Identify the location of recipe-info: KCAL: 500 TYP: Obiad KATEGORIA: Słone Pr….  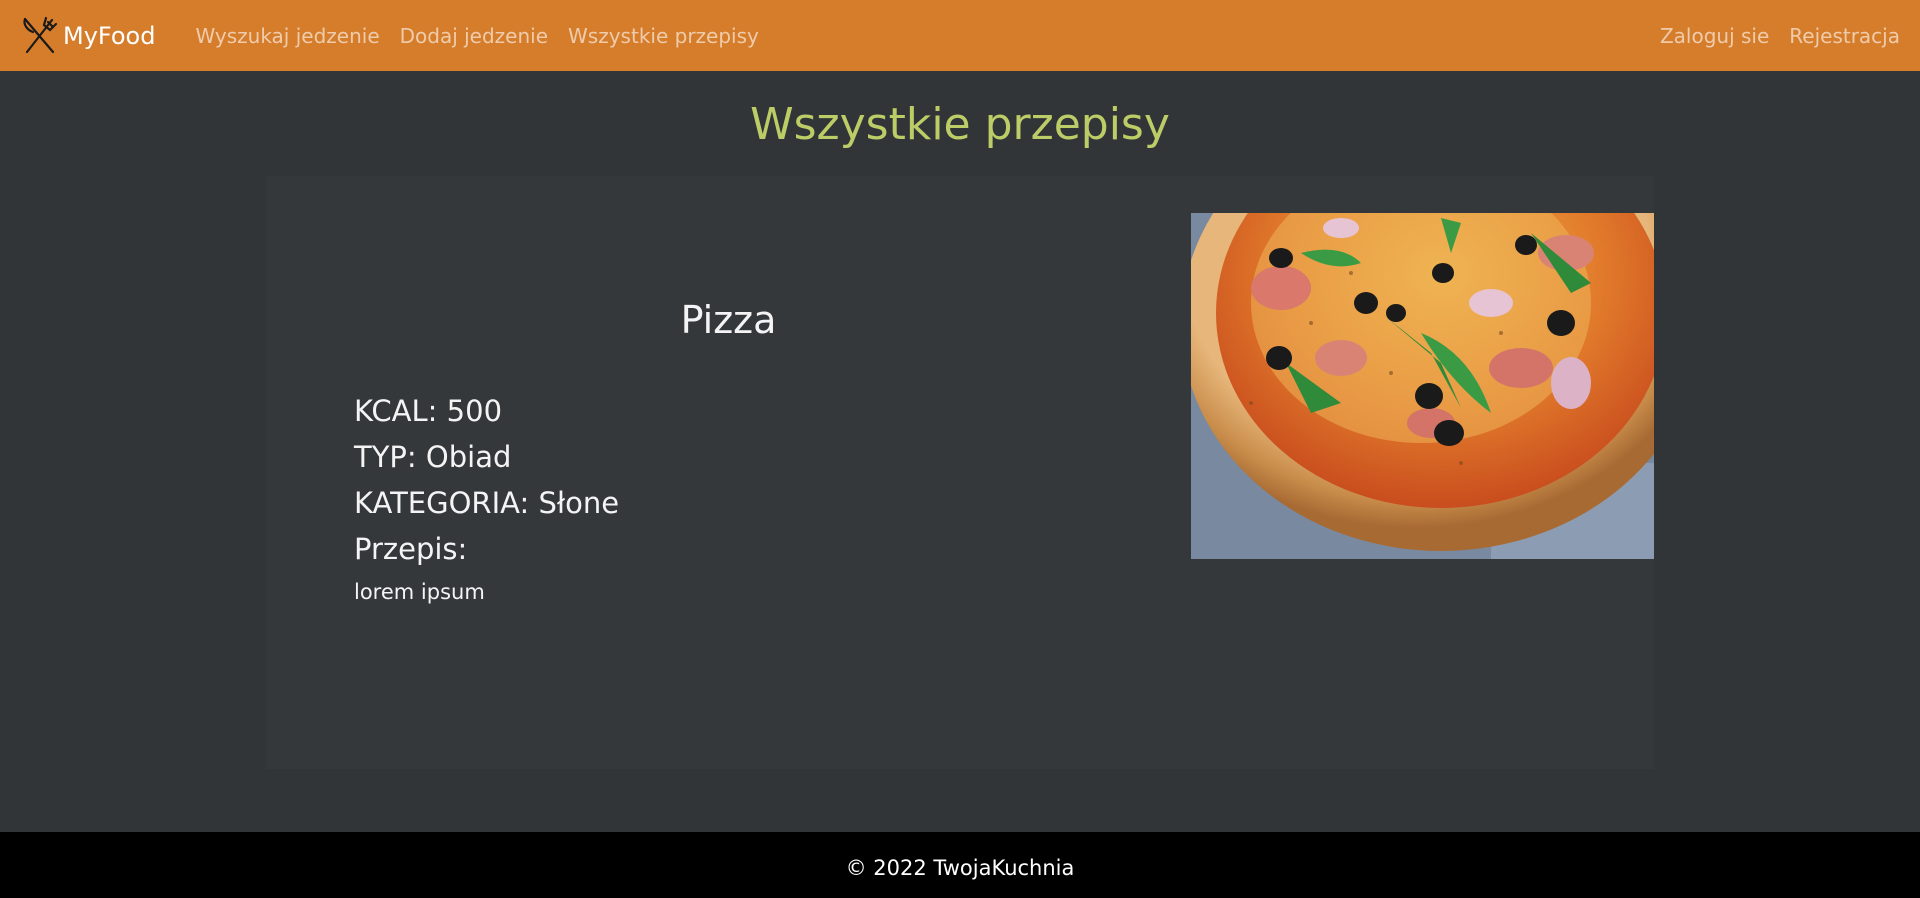
(486, 499).